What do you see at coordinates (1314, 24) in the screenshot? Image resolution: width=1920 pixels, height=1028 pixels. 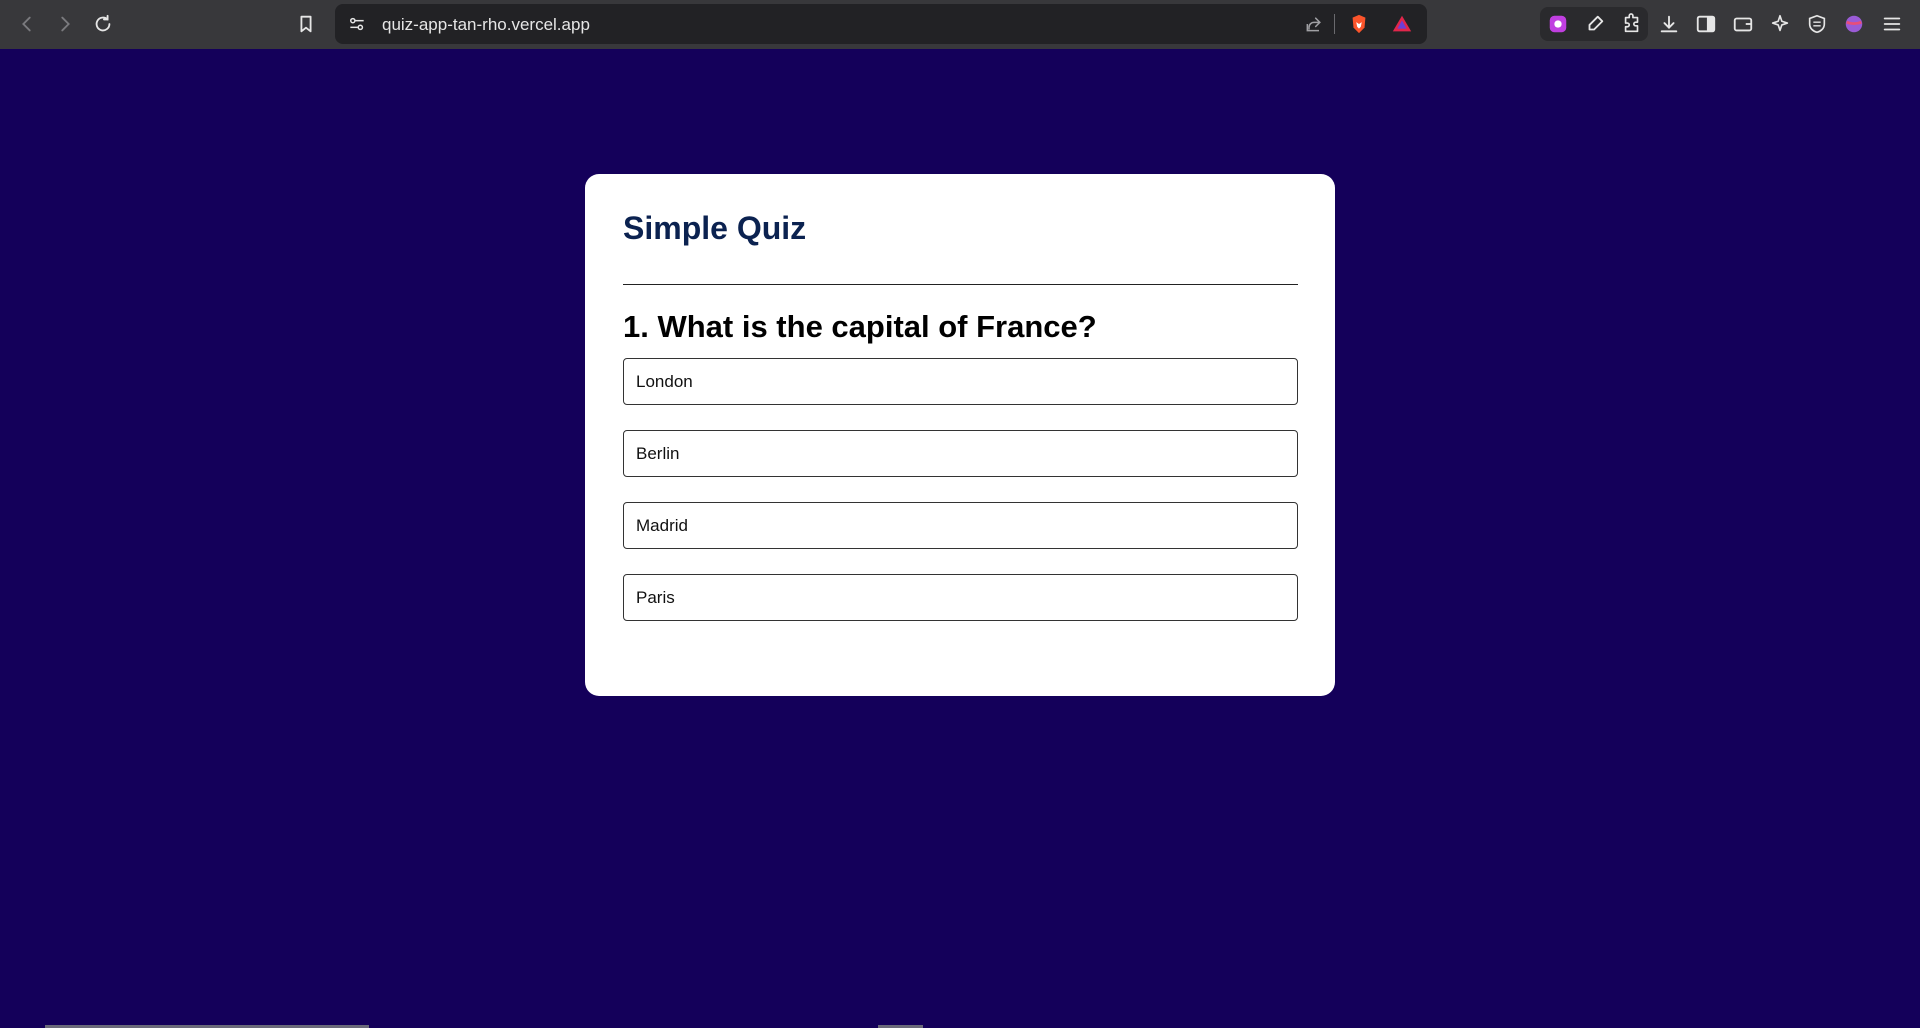 I see `share-icon` at bounding box center [1314, 24].